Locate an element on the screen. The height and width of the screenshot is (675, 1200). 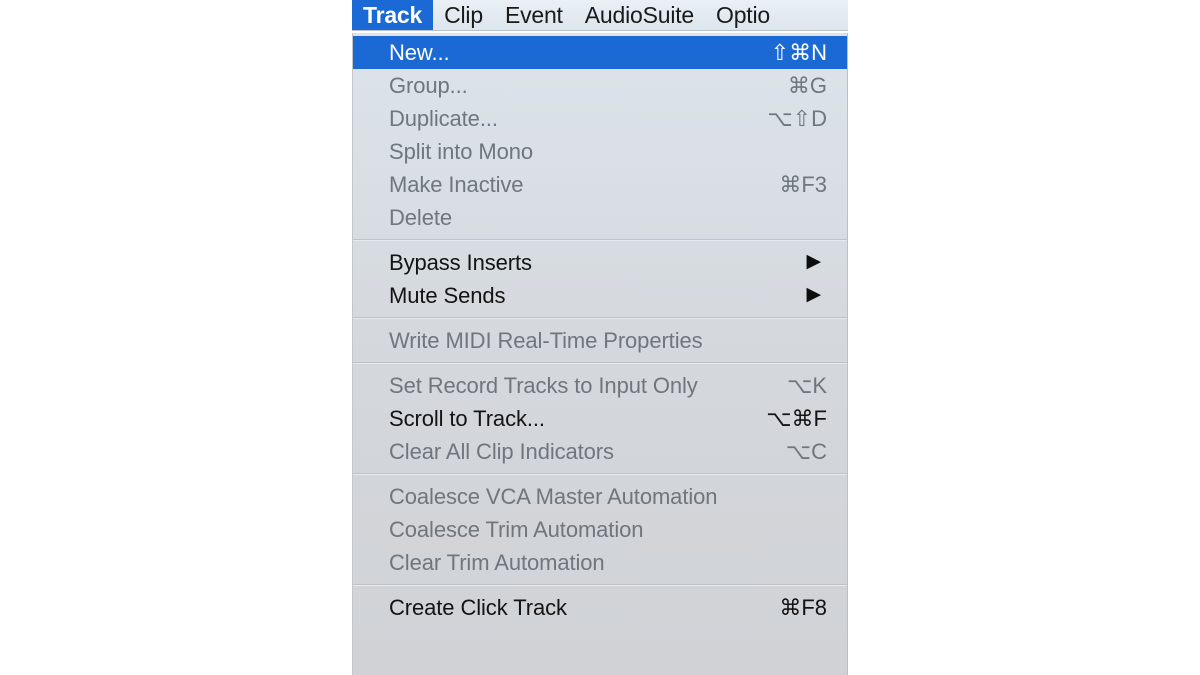
menu-item-set-record-tracks-to-input-only: Set Record Tracks to Input Only ⌥K is located at coordinates (600, 385).